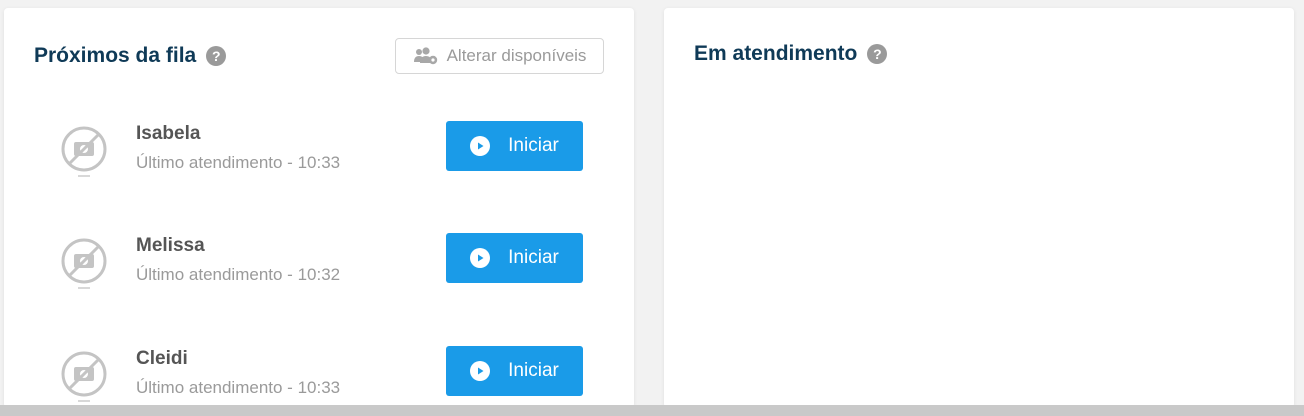 This screenshot has height=416, width=1304. What do you see at coordinates (238, 274) in the screenshot?
I see `last-service-time: Último atendimento - 10:32` at bounding box center [238, 274].